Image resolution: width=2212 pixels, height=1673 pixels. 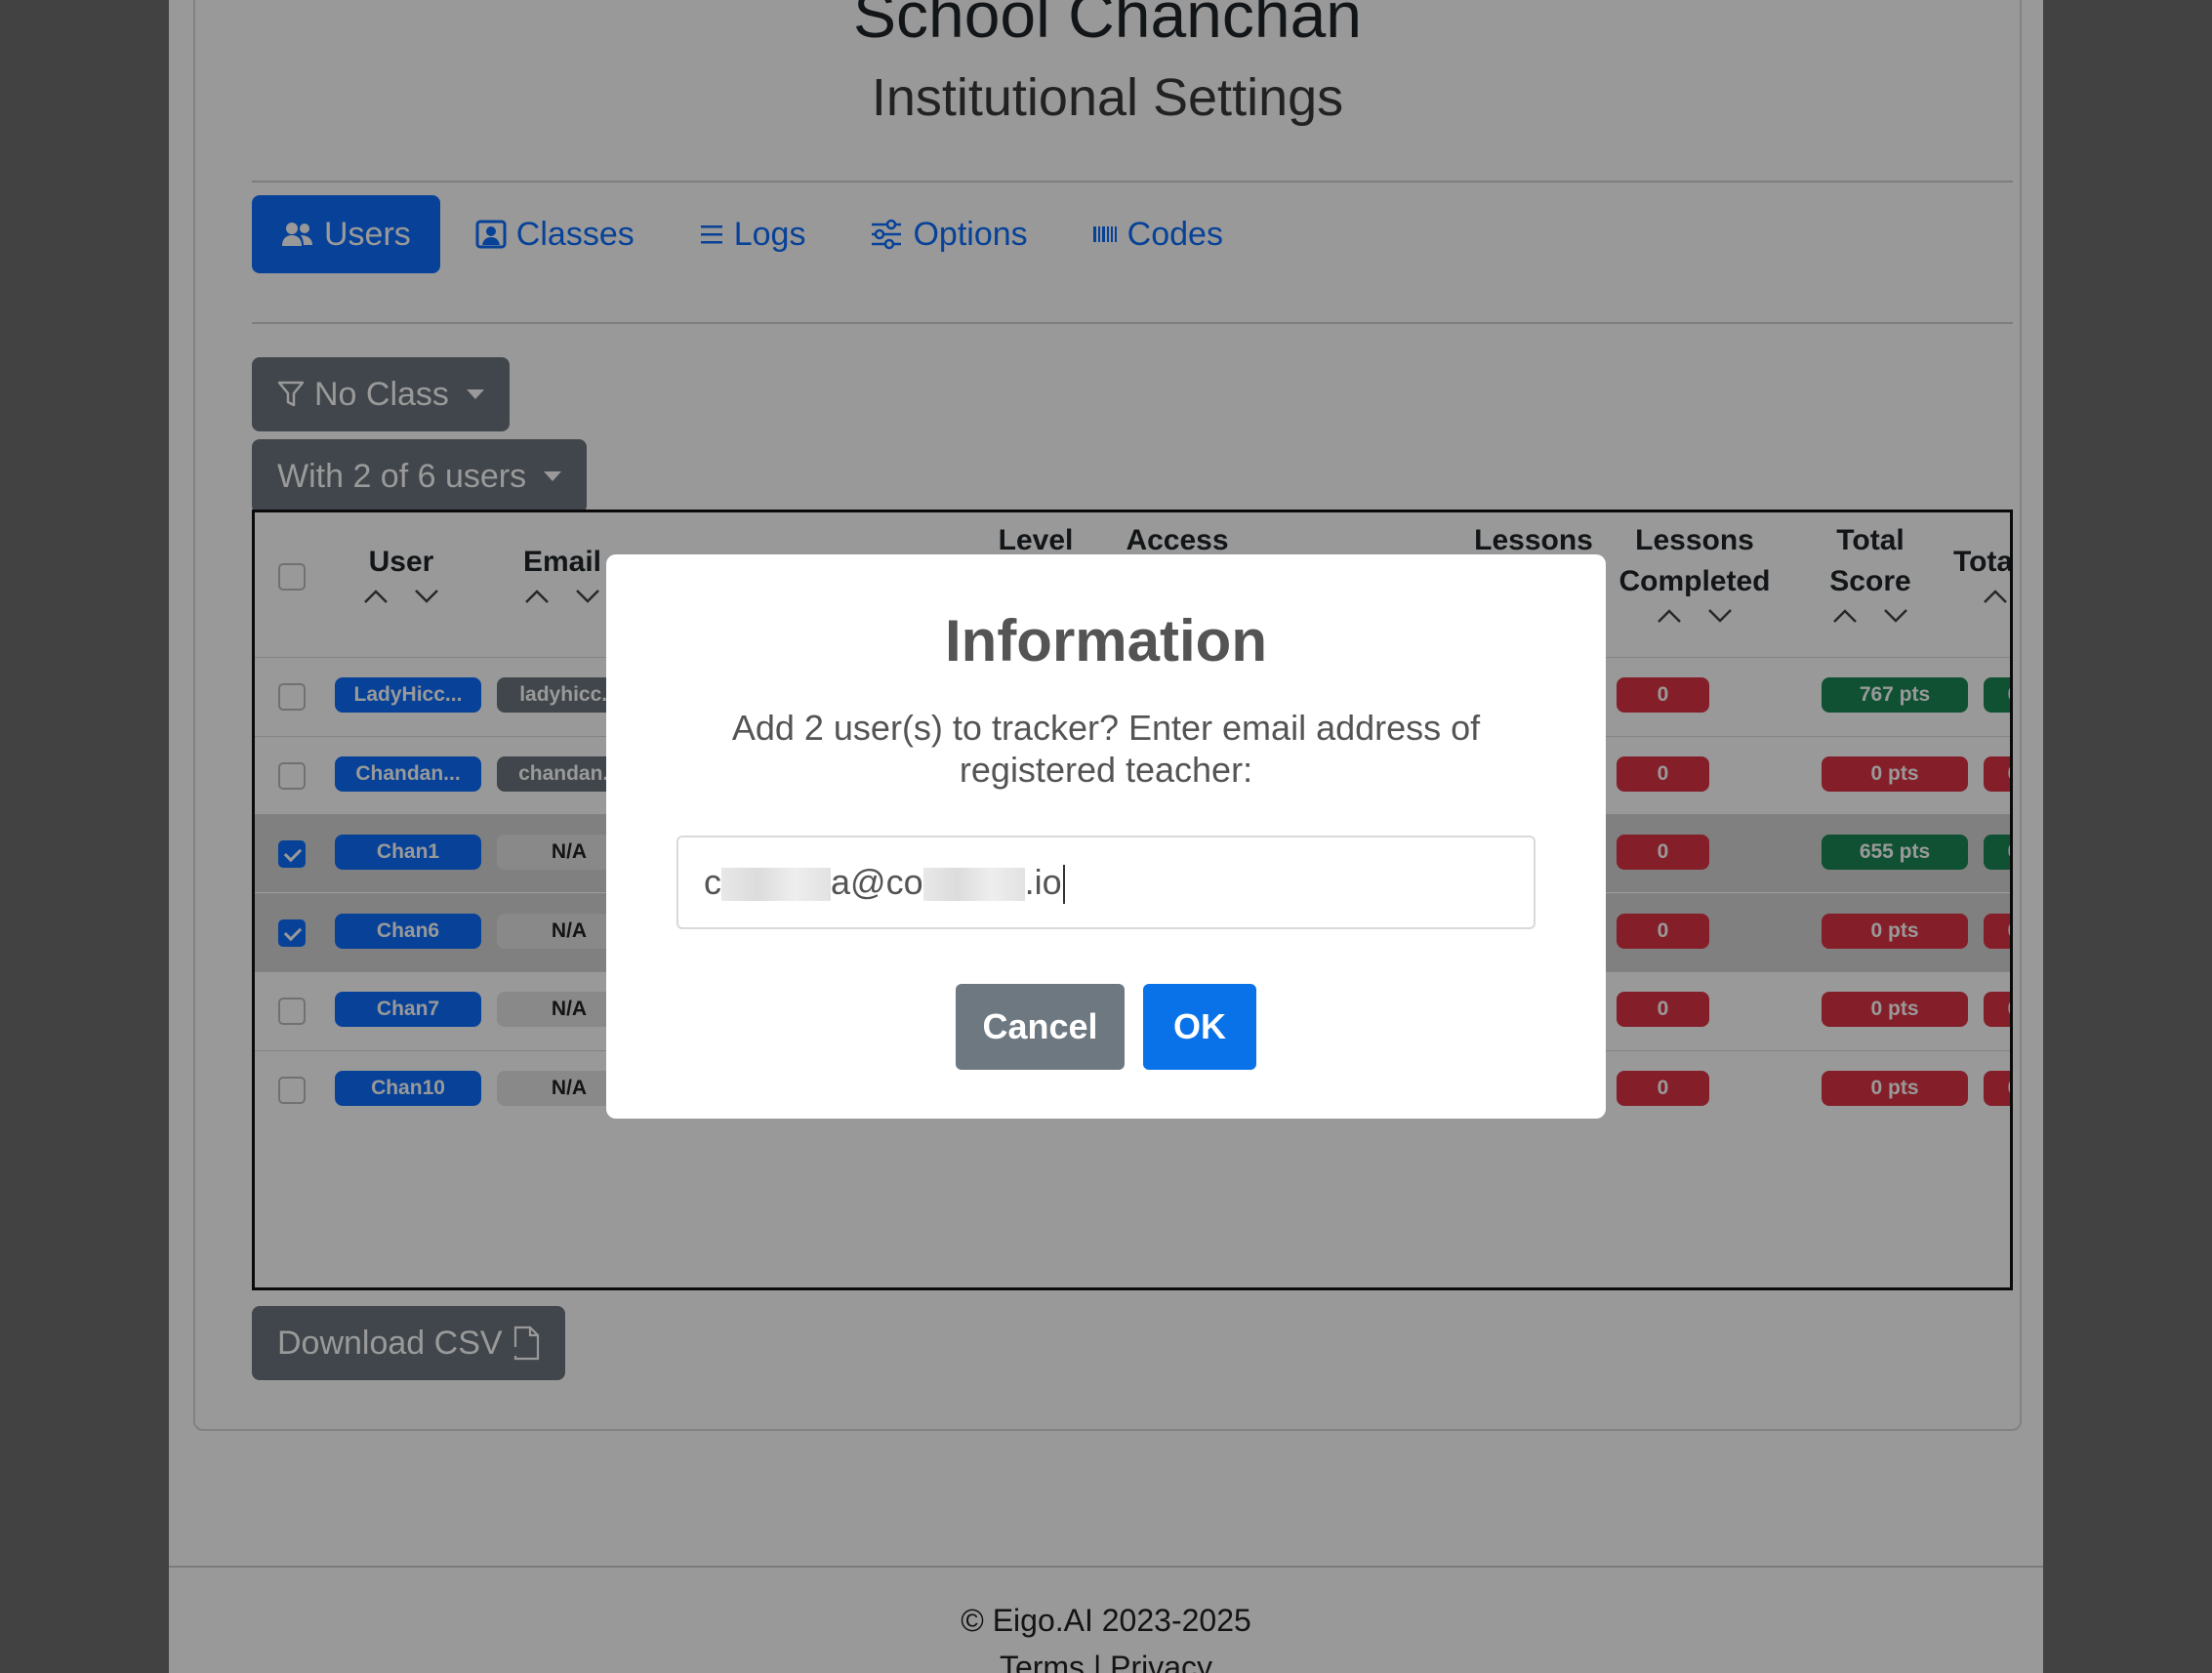 What do you see at coordinates (1199, 1027) in the screenshot?
I see `ok-button: OK` at bounding box center [1199, 1027].